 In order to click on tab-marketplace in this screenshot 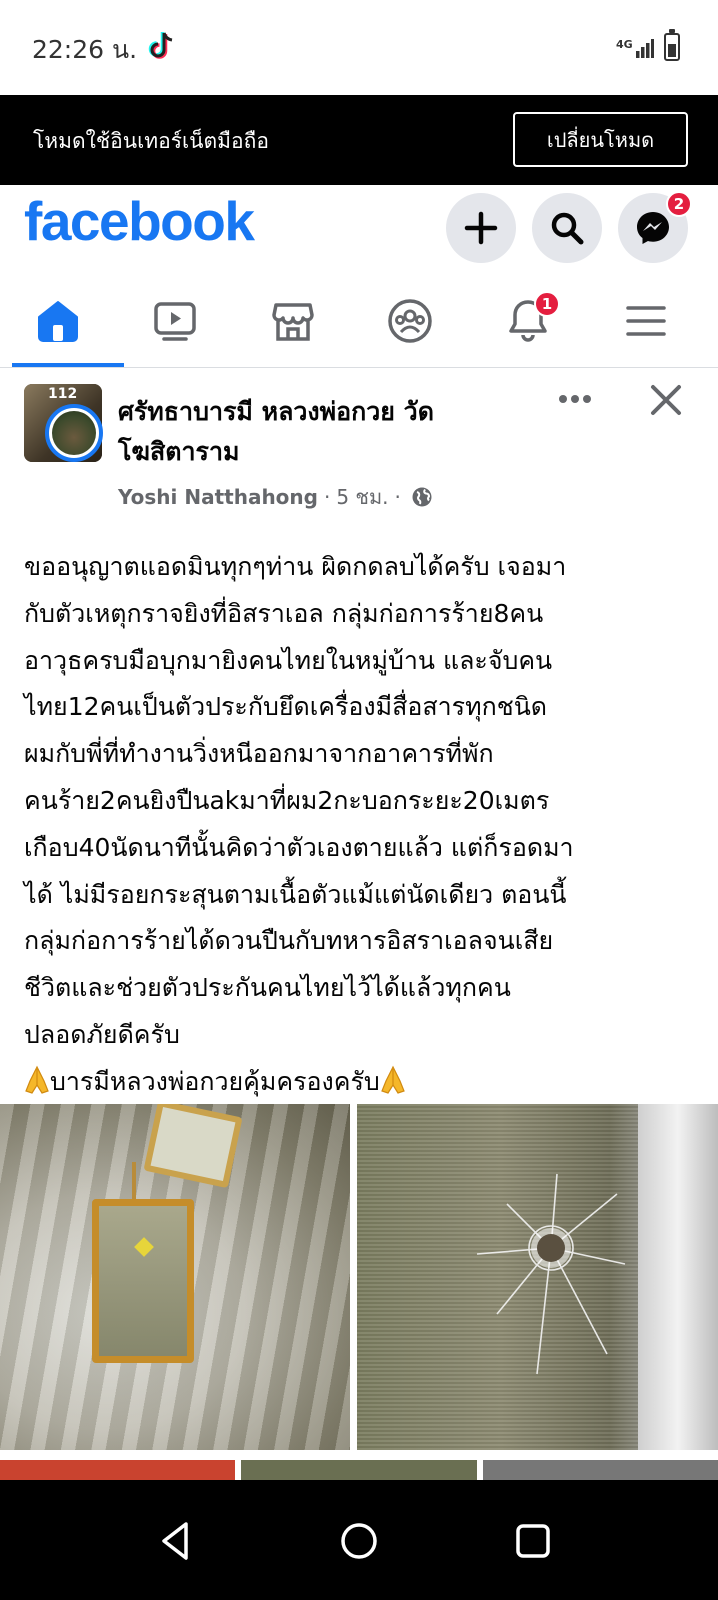, I will do `click(293, 321)`.